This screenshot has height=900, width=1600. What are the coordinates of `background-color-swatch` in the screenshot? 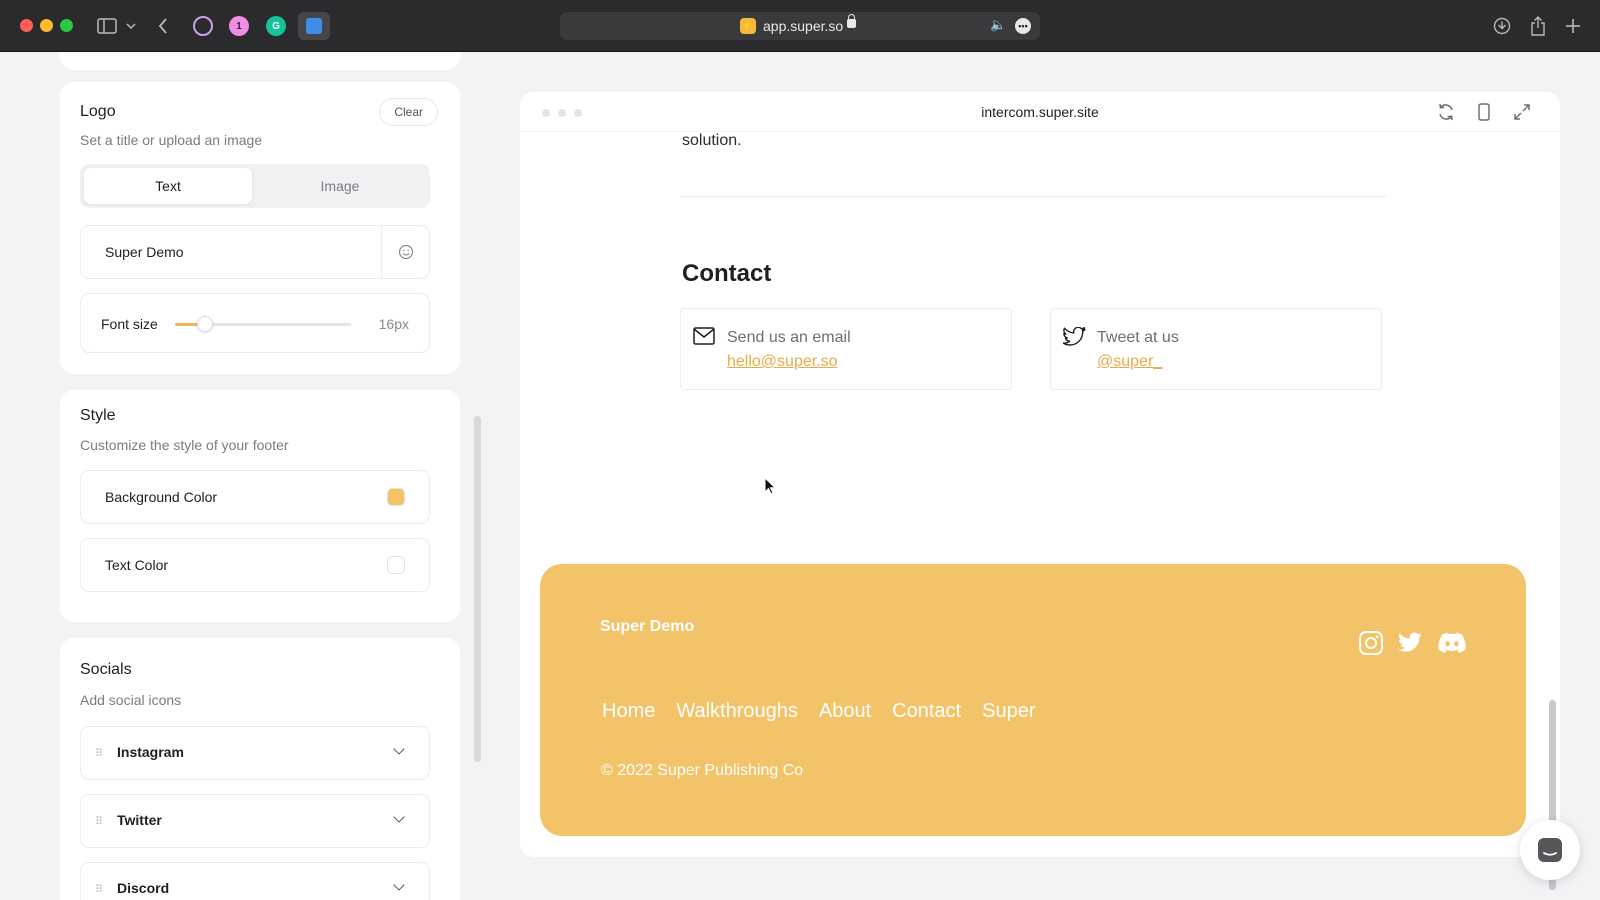 It's located at (396, 497).